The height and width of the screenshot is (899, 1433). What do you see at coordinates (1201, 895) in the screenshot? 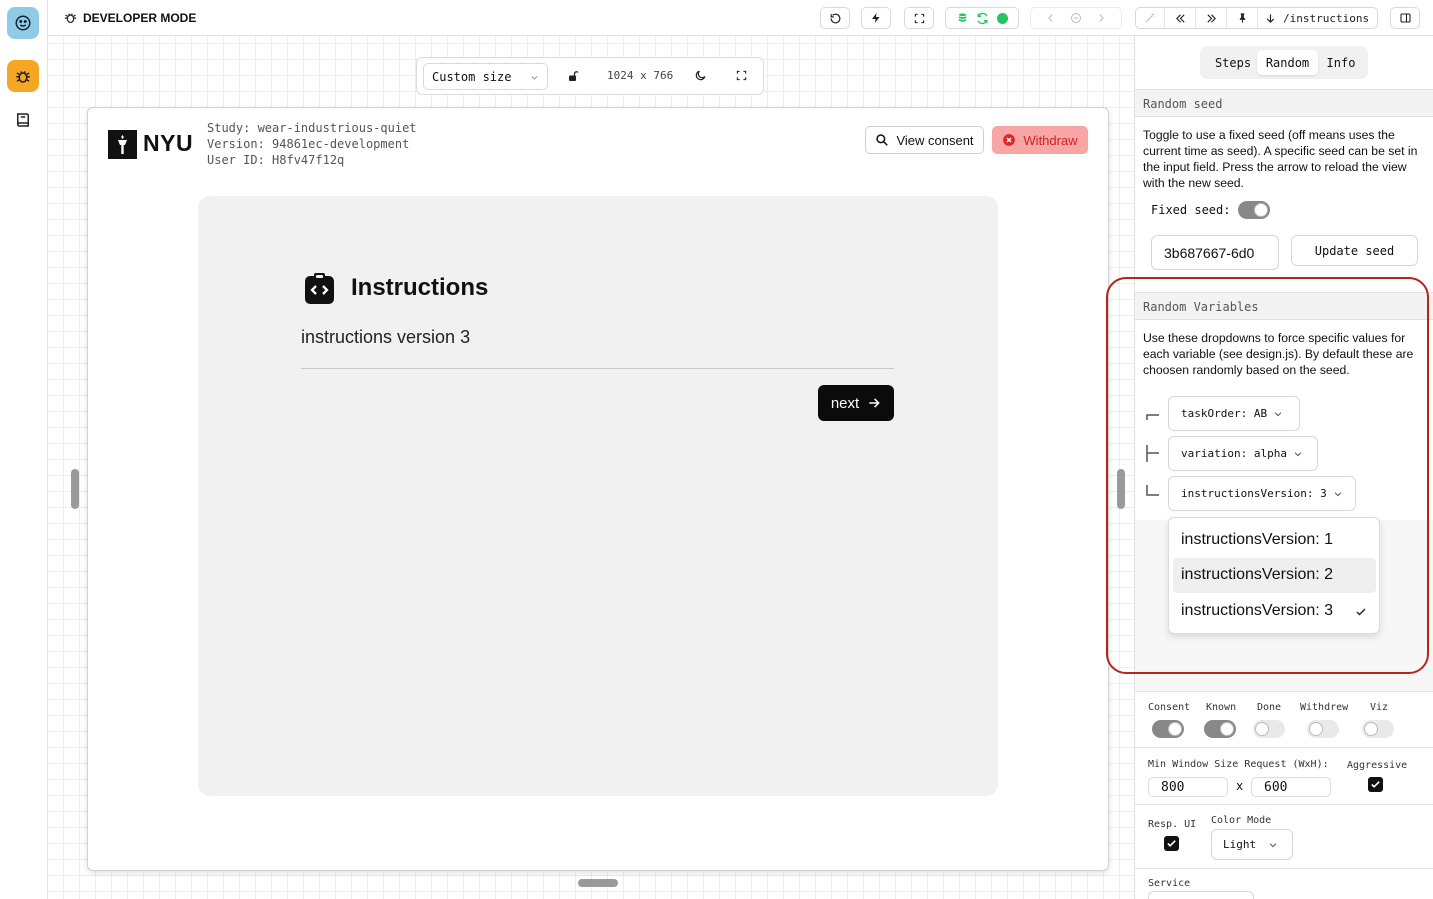
I see `service-select` at bounding box center [1201, 895].